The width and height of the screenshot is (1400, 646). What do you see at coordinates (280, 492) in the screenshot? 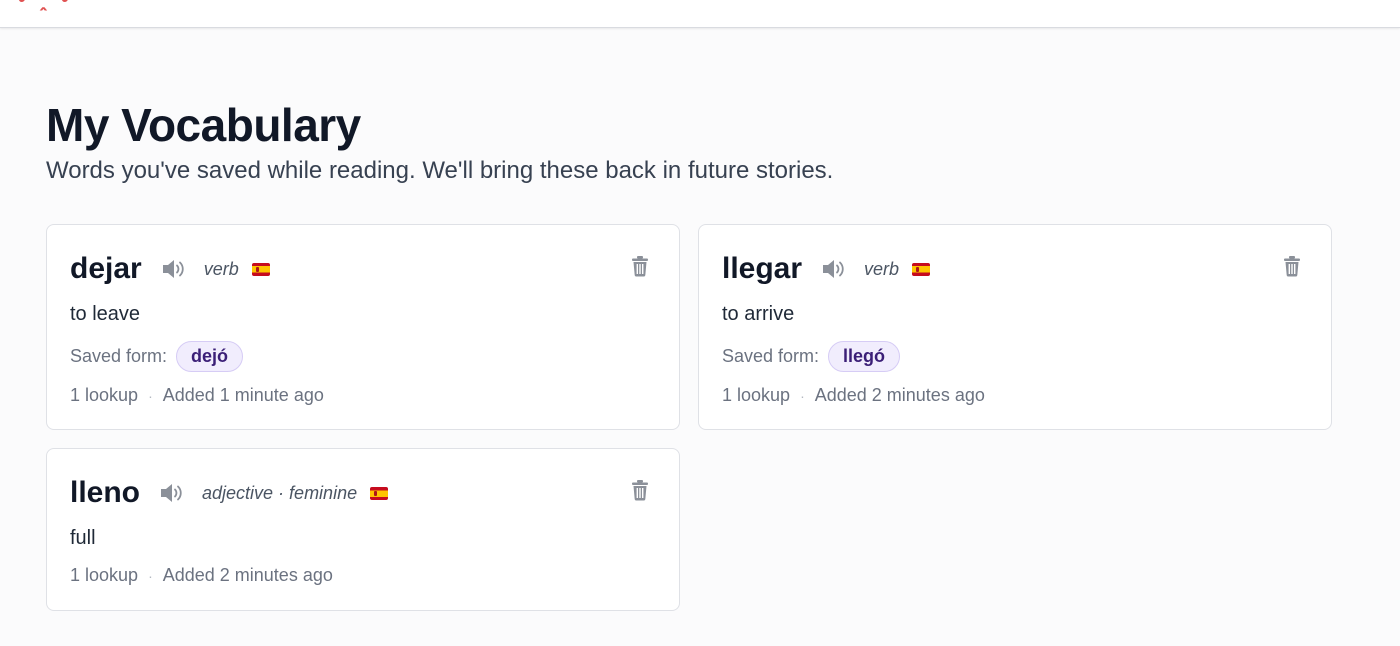
I see `part-of-speech: adjective · feminine` at bounding box center [280, 492].